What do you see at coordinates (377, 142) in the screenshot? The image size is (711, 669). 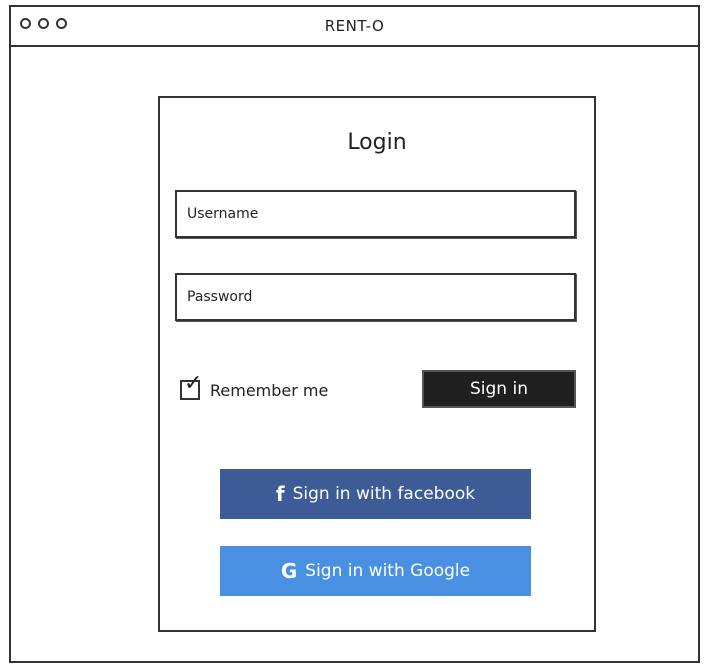 I see `login-heading: Login` at bounding box center [377, 142].